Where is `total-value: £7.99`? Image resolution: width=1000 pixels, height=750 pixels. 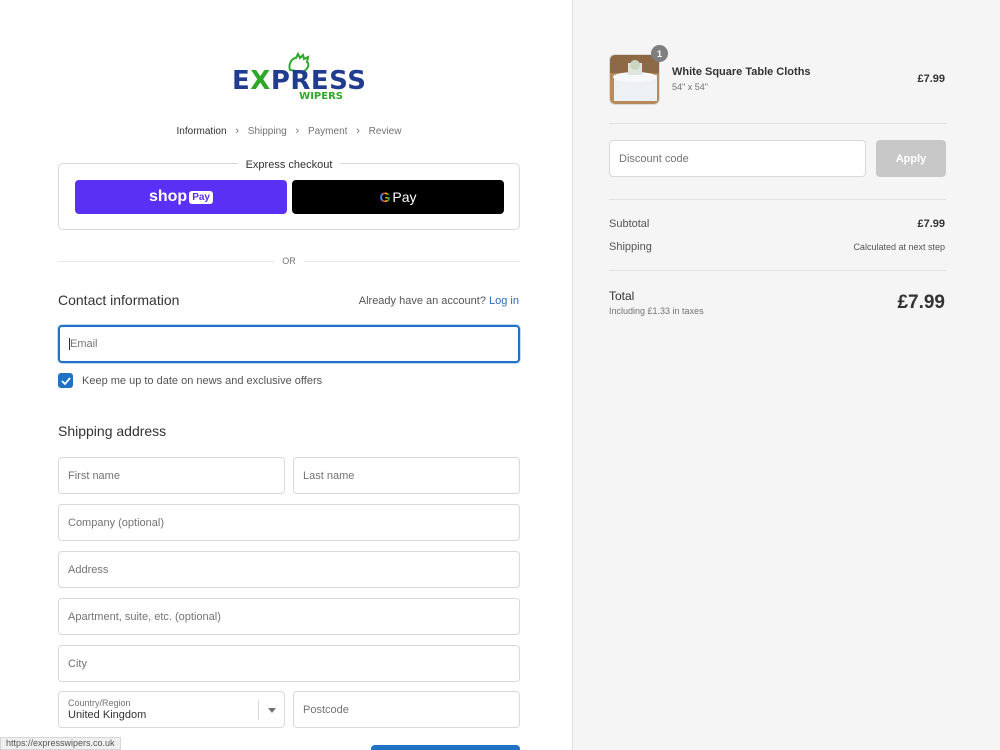
total-value: £7.99 is located at coordinates (921, 302).